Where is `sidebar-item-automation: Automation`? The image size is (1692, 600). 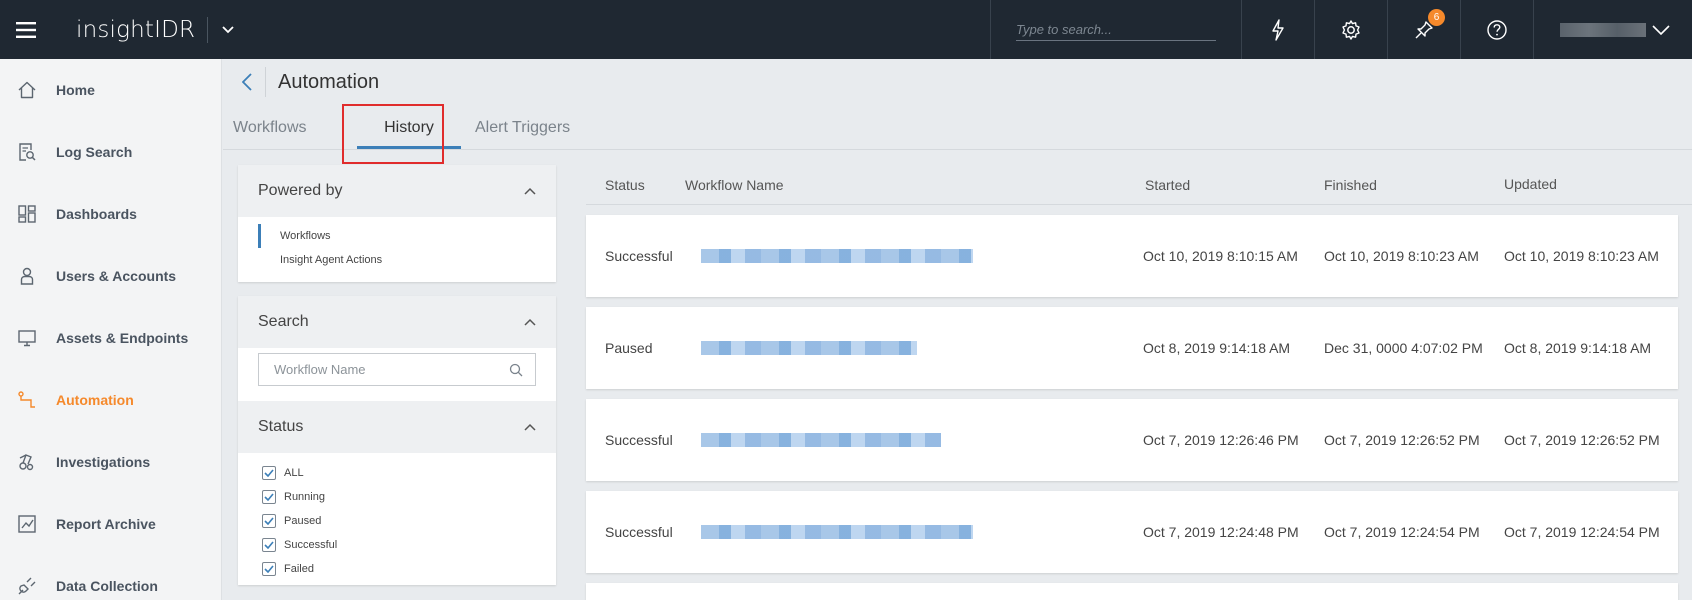 sidebar-item-automation: Automation is located at coordinates (110, 400).